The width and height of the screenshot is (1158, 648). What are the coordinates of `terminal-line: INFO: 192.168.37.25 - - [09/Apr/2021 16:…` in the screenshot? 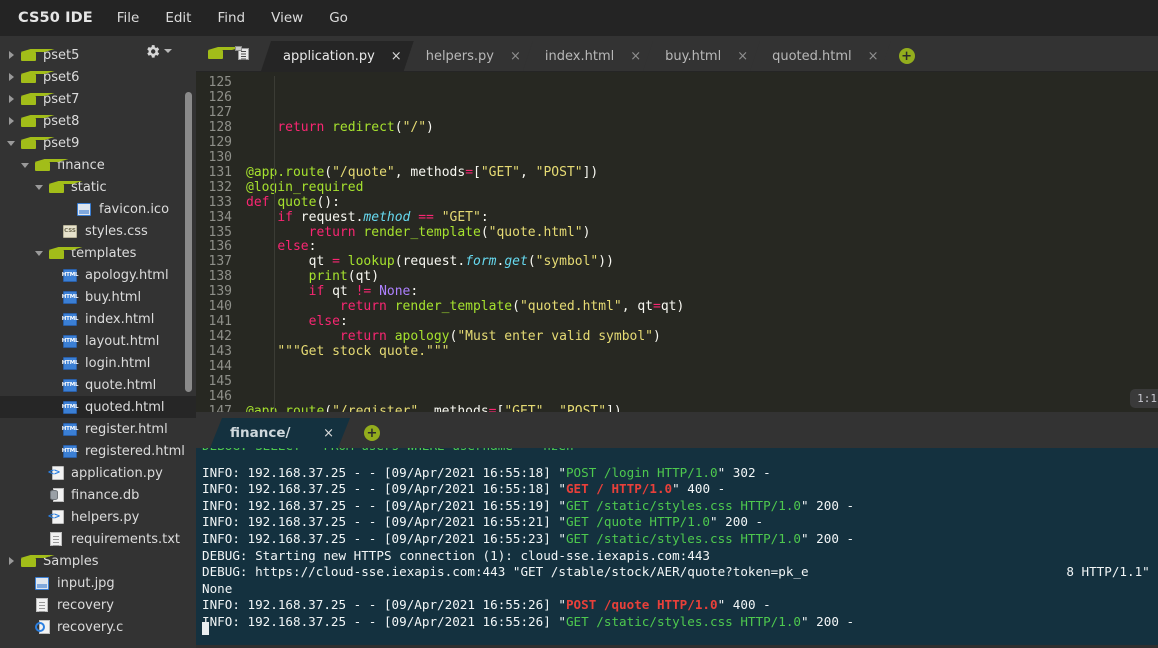 It's located at (483, 522).